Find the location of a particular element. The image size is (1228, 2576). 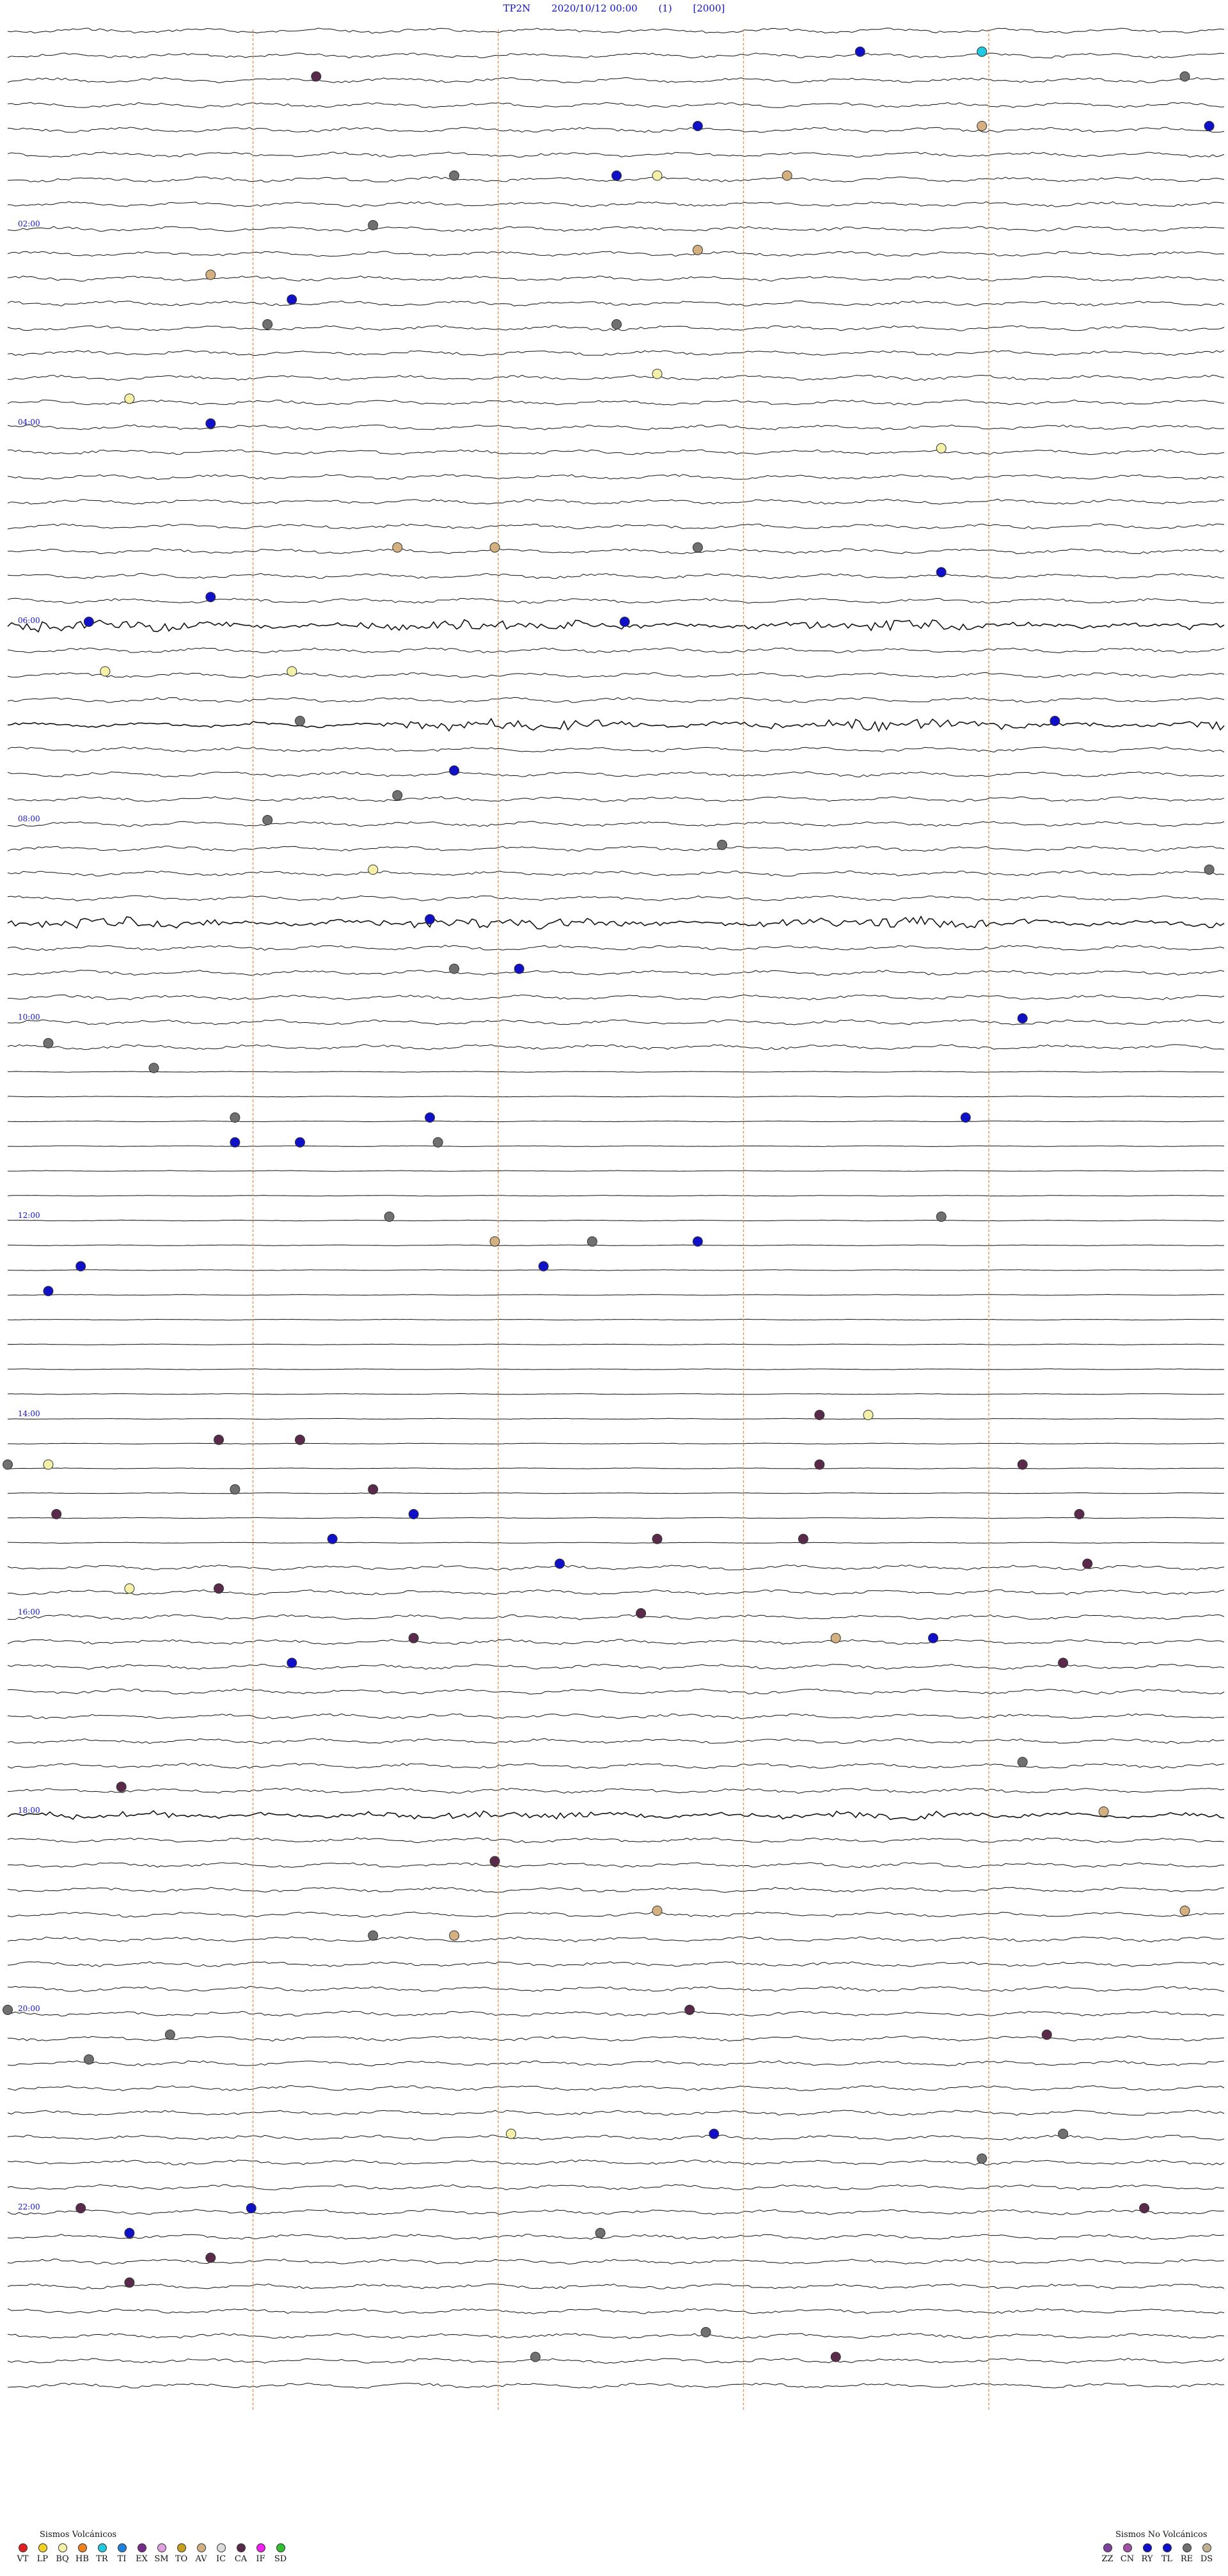

legend-code: TR is located at coordinates (102, 2559).